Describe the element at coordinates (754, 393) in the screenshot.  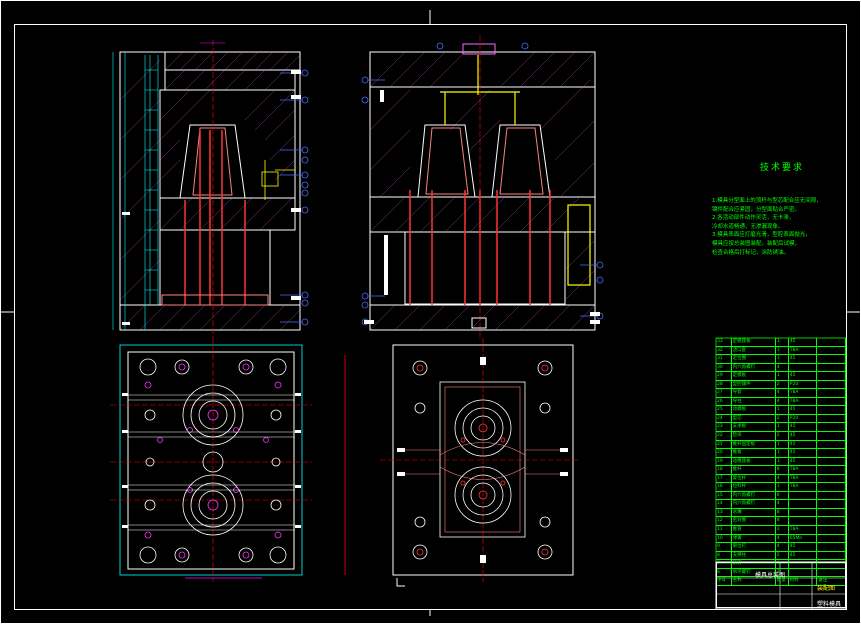
I see `bom-cell: 导套` at that location.